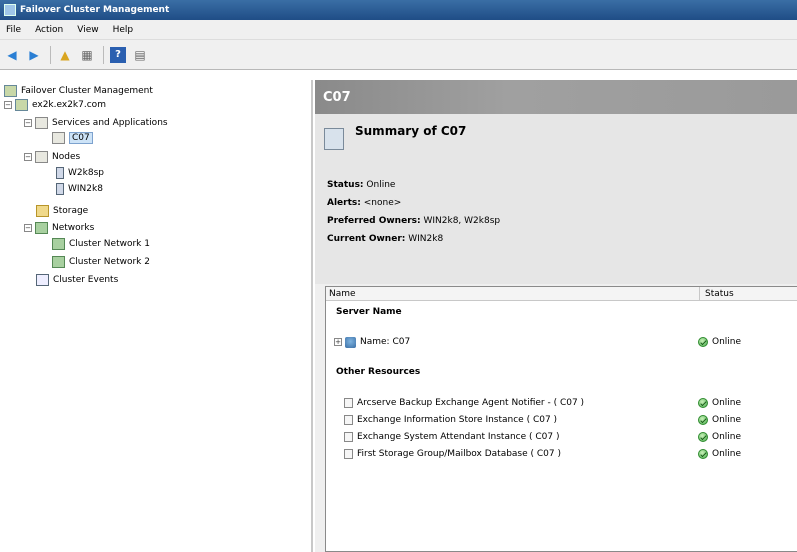  What do you see at coordinates (337, 97) in the screenshot?
I see `pane-header-title: C07` at bounding box center [337, 97].